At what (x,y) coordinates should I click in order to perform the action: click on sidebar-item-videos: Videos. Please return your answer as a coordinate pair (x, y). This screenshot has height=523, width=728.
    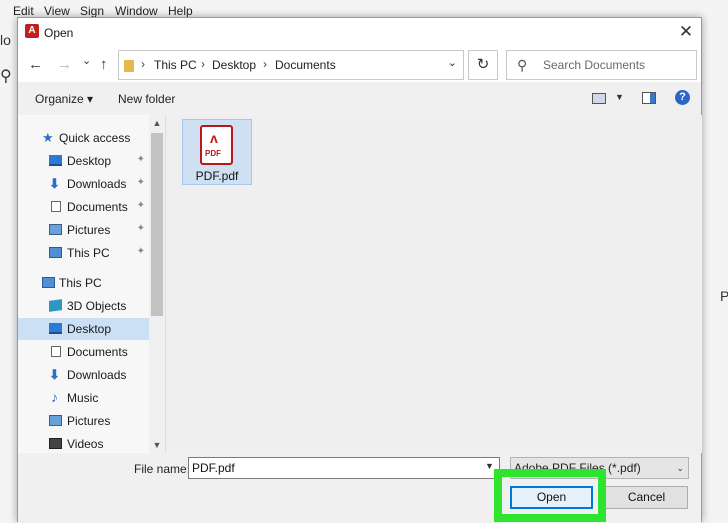
    Looking at the image, I should click on (83, 443).